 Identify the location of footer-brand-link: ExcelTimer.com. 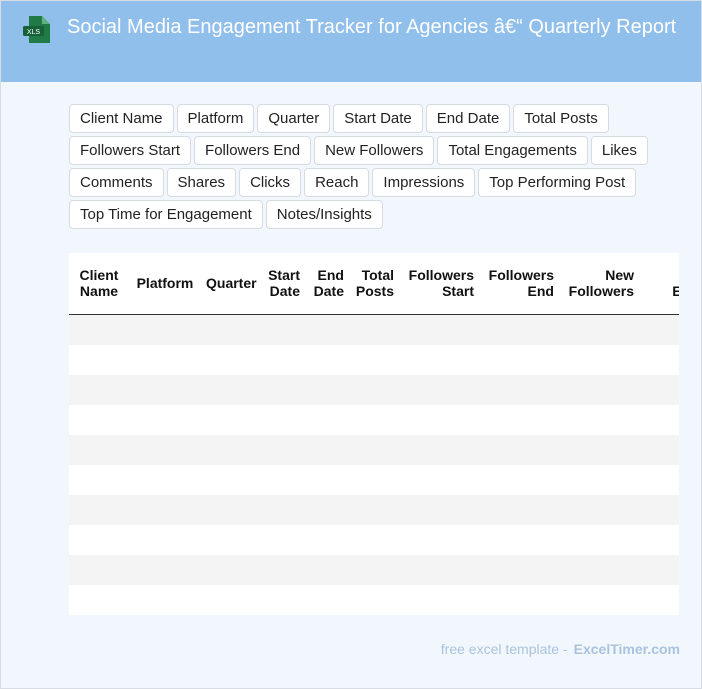
(627, 649).